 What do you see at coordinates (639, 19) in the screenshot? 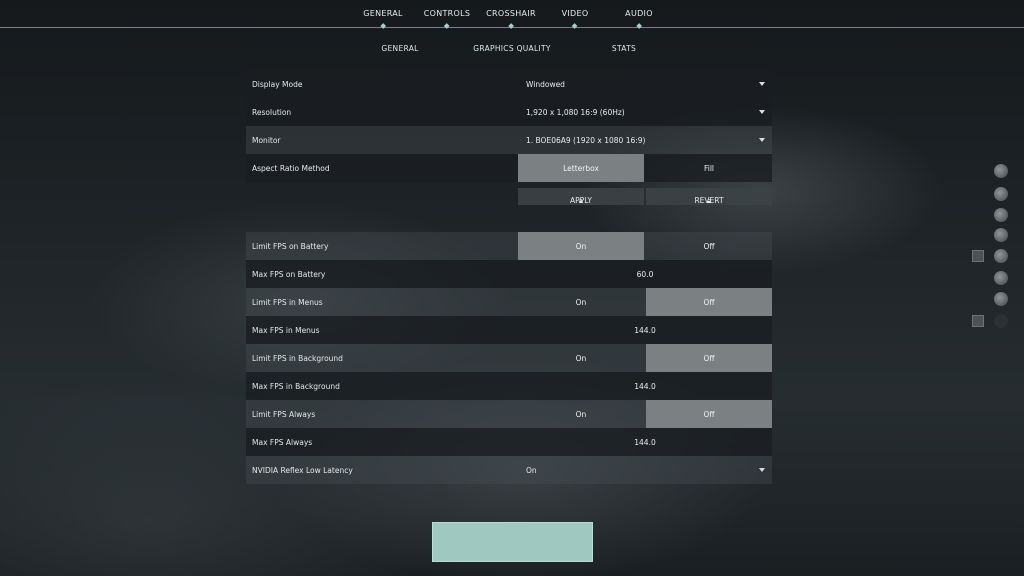
I see `tab-audio: AUDIO` at bounding box center [639, 19].